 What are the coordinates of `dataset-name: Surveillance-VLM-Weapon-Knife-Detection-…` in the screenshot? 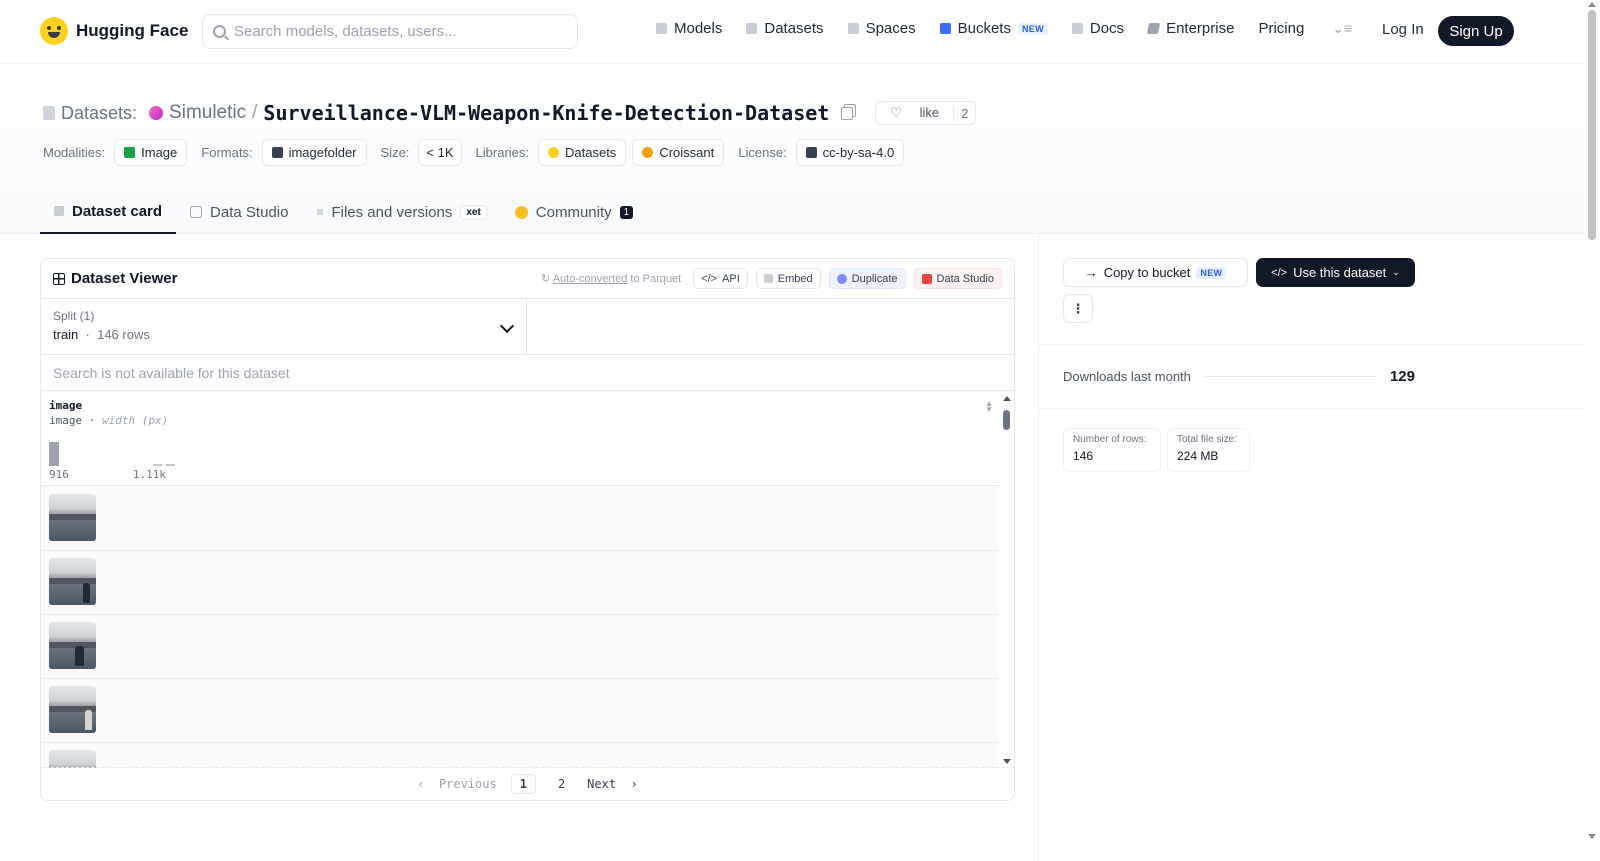 It's located at (546, 113).